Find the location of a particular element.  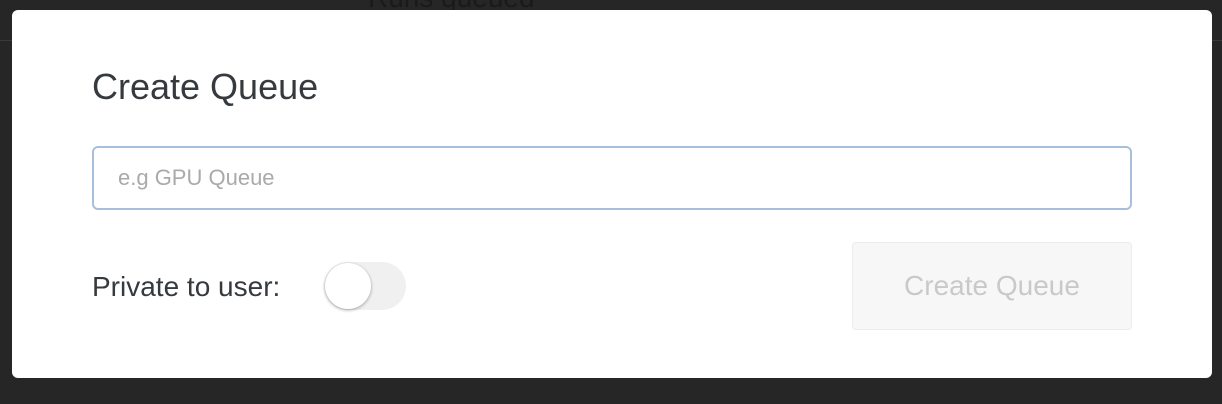

dialog-title: Create Queue is located at coordinates (205, 86).